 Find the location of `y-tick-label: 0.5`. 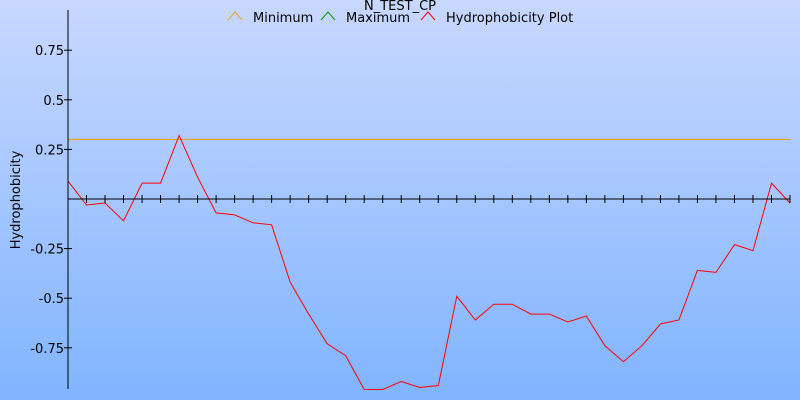

y-tick-label: 0.5 is located at coordinates (53, 101).